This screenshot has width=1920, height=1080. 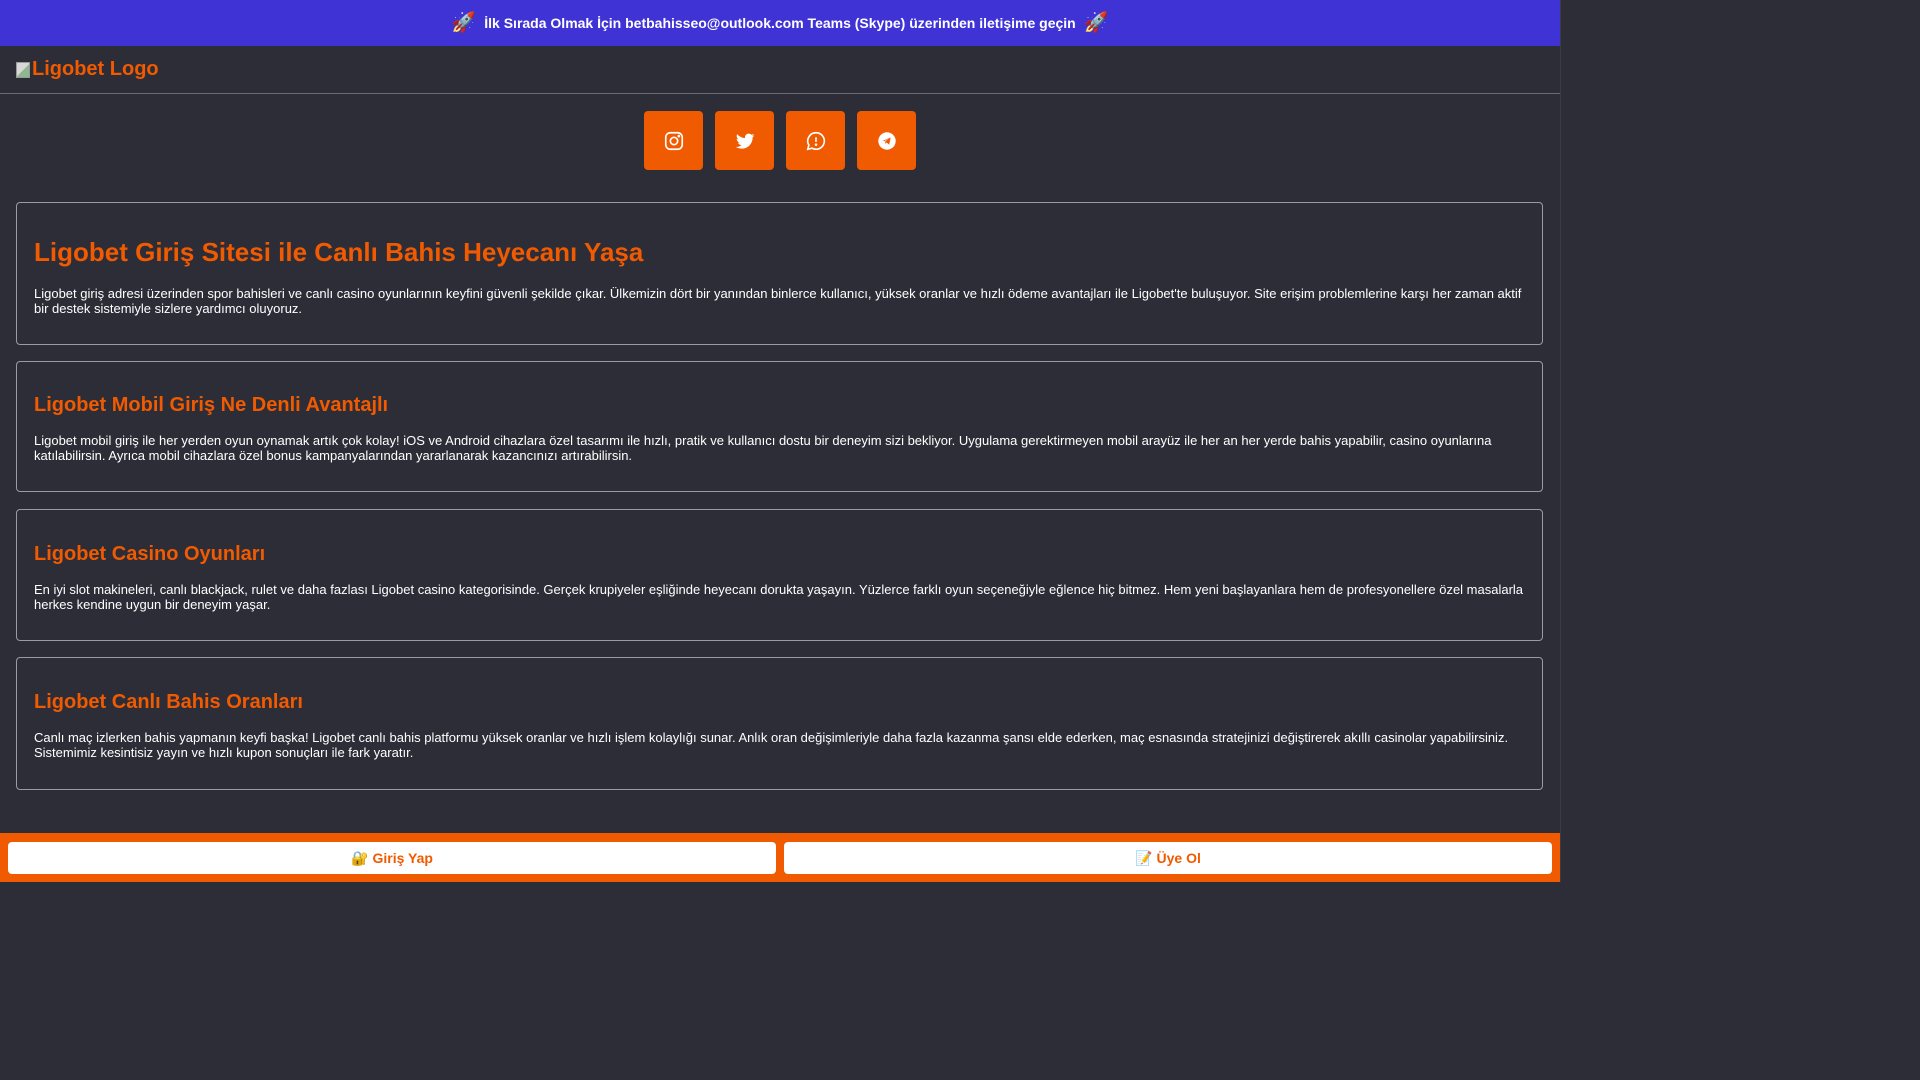 I want to click on telegram-icon, so click(x=886, y=140).